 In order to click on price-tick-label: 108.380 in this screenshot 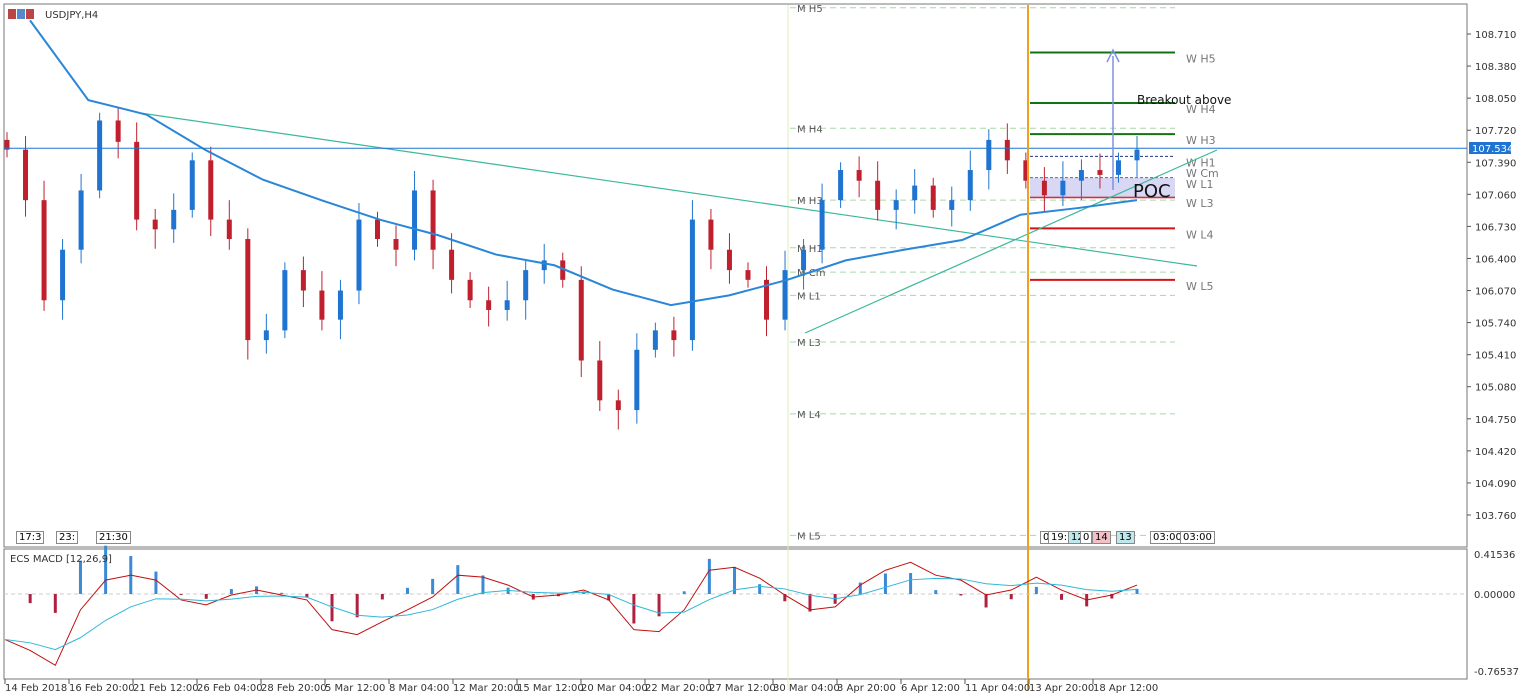, I will do `click(1495, 67)`.